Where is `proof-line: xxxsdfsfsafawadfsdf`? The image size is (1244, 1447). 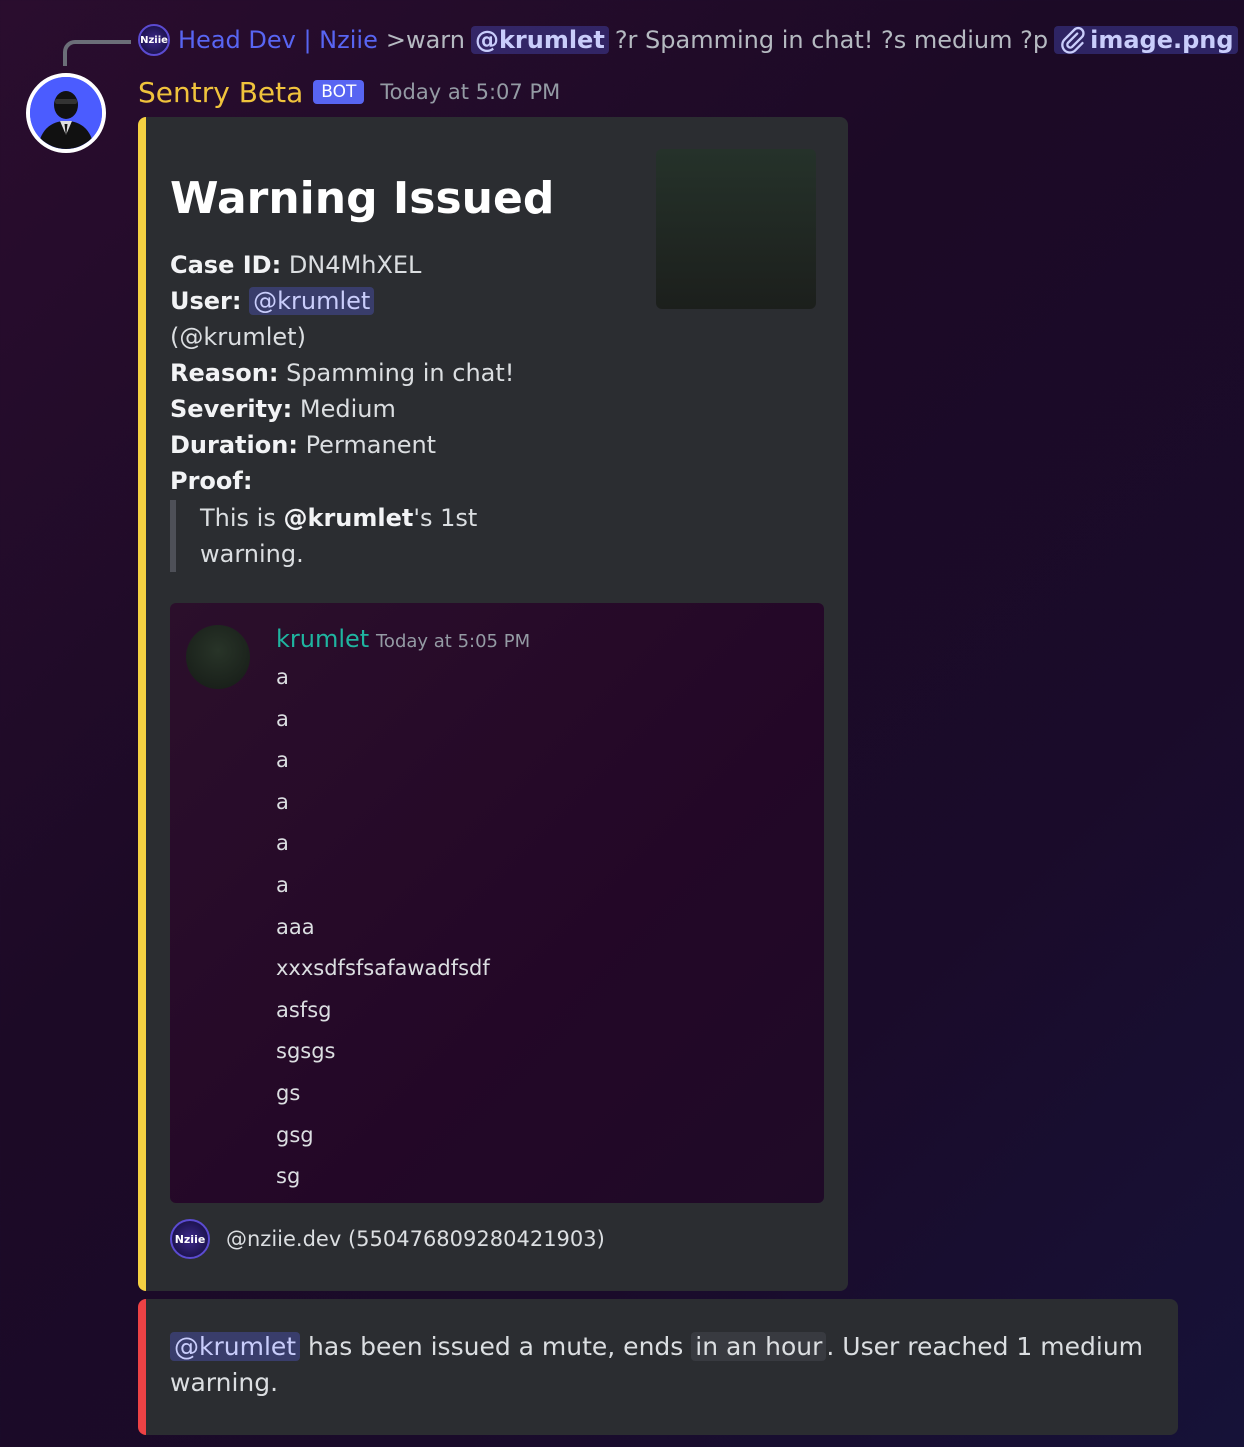 proof-line: xxxsdfsfsafawadfsdf is located at coordinates (383, 968).